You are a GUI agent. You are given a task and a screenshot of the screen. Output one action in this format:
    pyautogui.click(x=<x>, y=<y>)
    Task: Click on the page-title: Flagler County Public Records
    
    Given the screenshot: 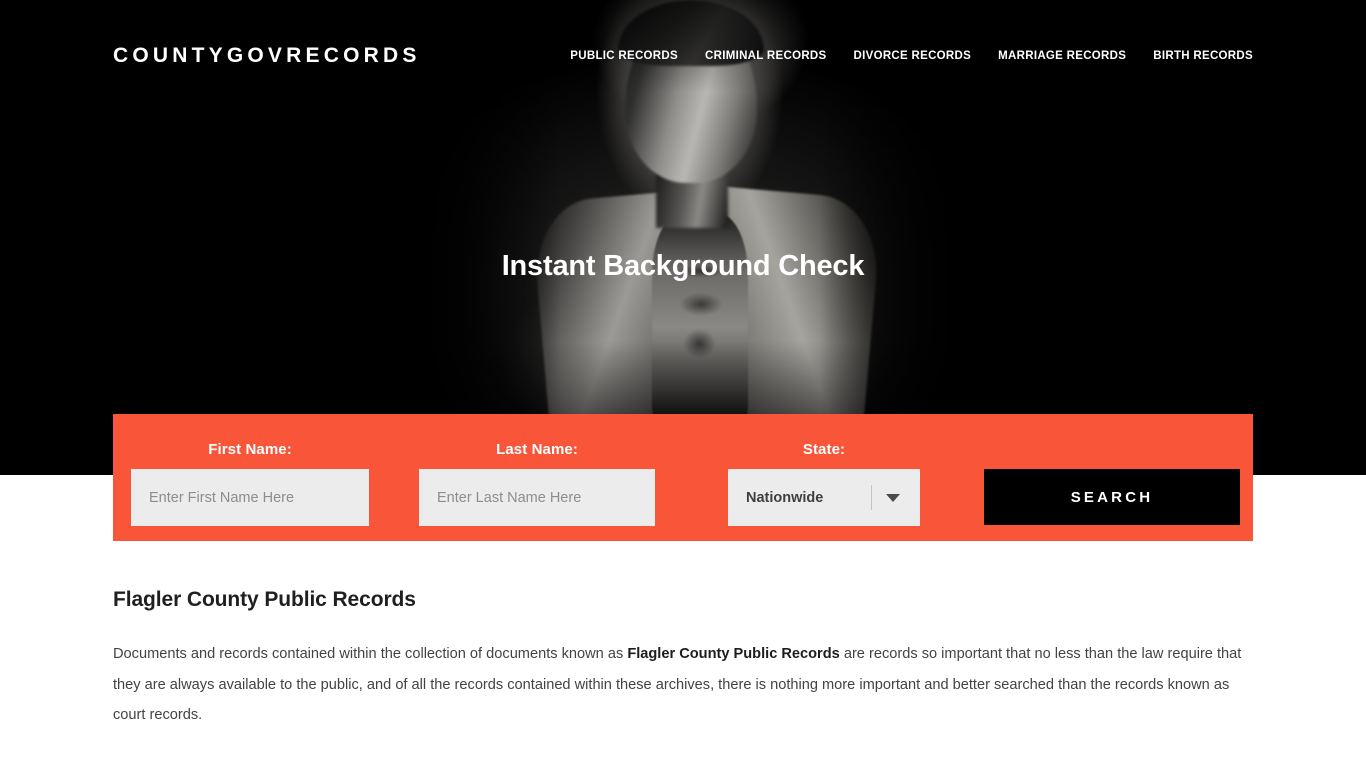 What is the action you would take?
    pyautogui.click(x=264, y=599)
    